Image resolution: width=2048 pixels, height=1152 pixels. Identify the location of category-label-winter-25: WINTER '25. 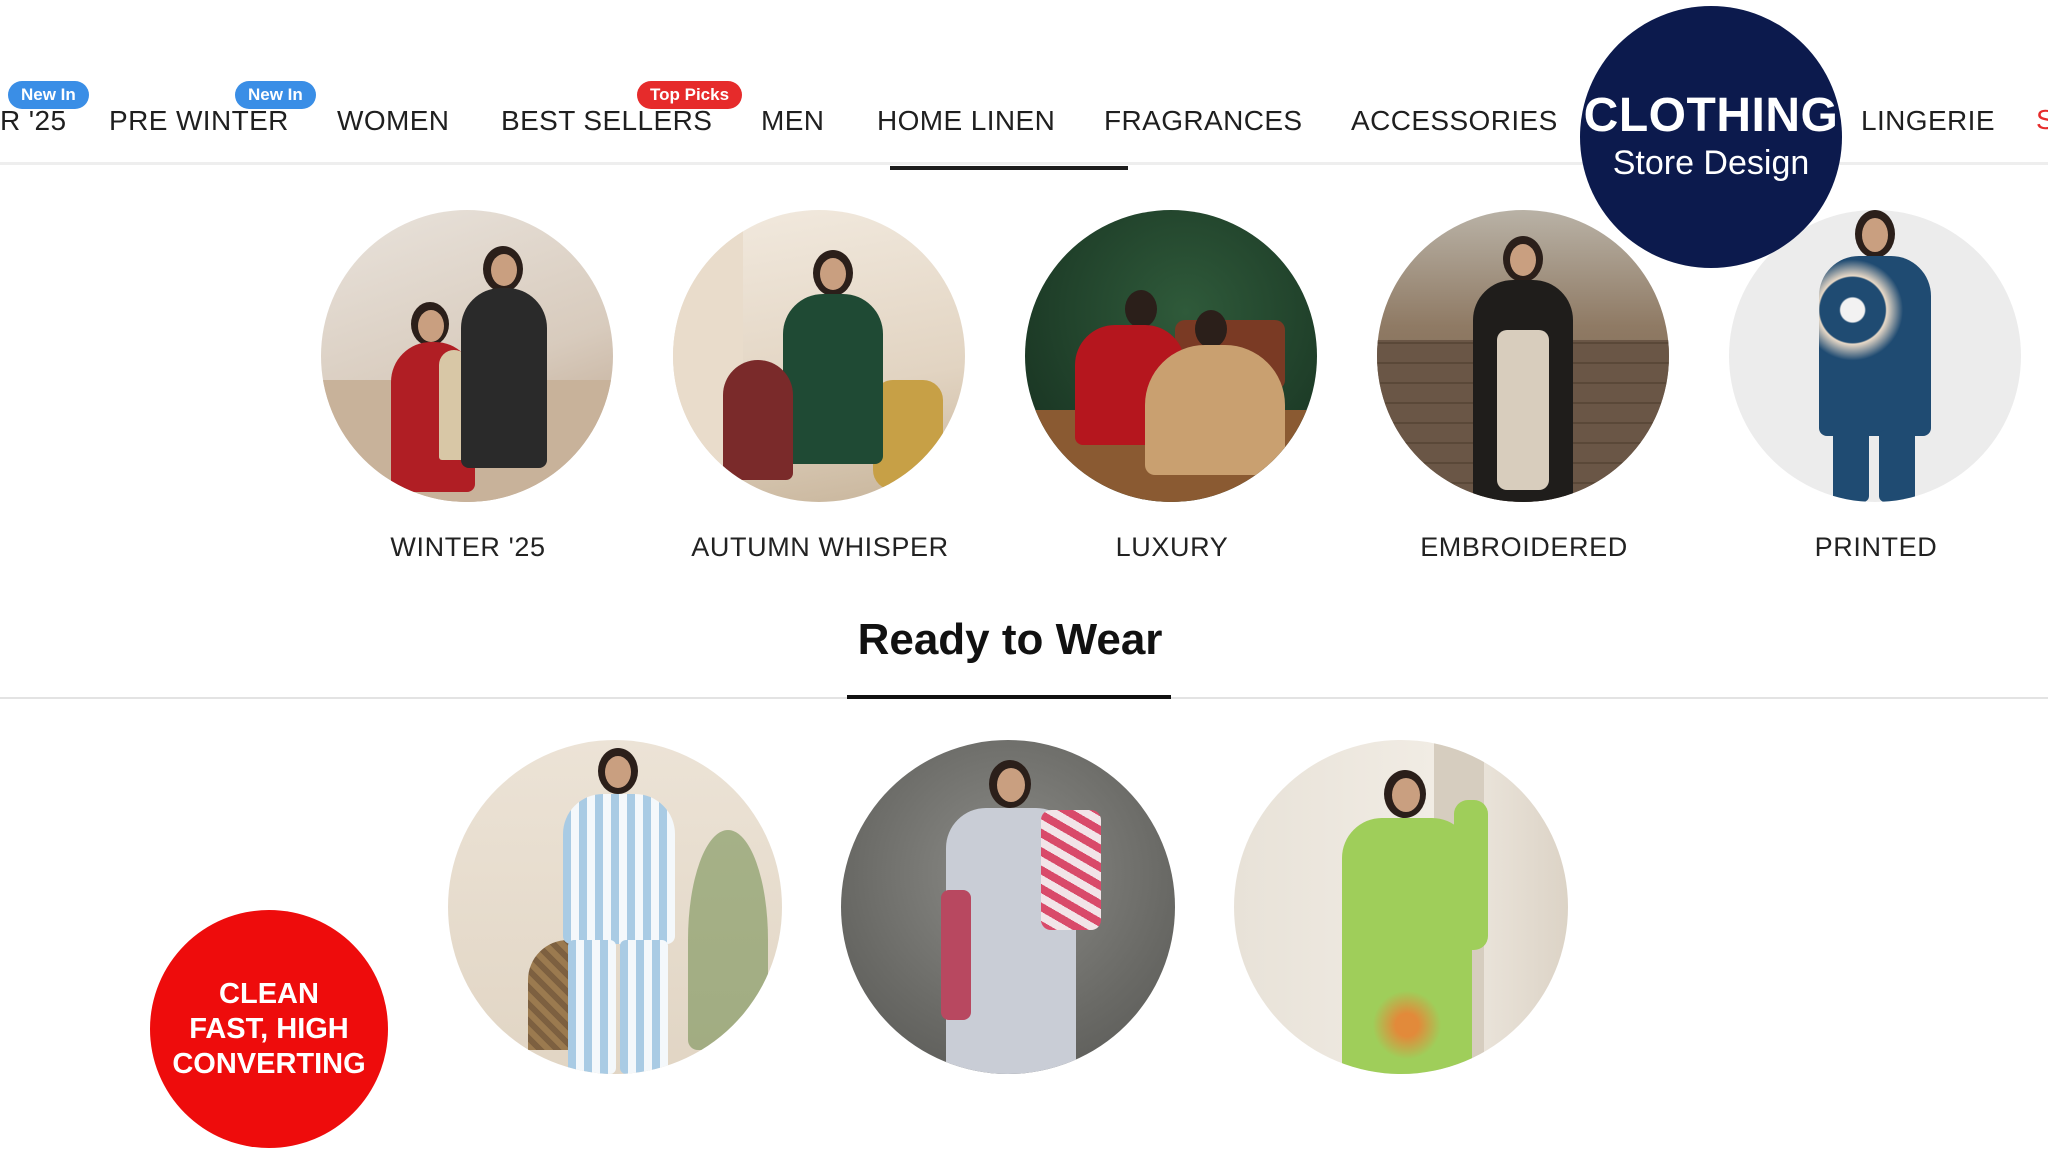
(468, 547).